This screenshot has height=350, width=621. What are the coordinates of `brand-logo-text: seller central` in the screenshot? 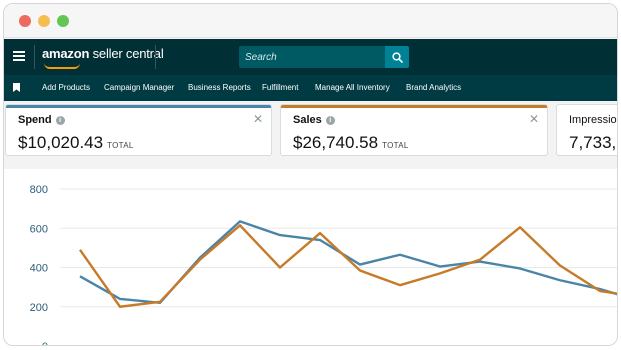 It's located at (126, 53).